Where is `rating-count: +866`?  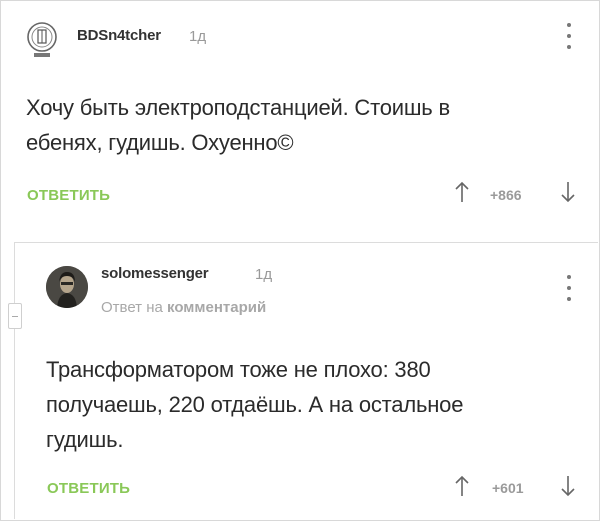 rating-count: +866 is located at coordinates (506, 195).